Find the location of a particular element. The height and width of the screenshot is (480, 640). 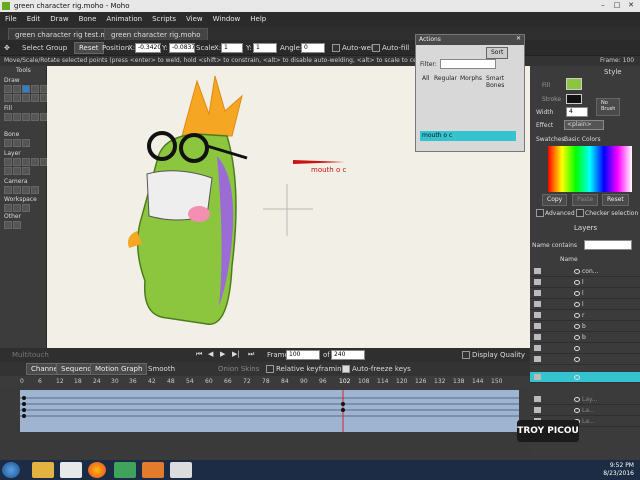

rewind-button: ⏮ is located at coordinates (199, 354).